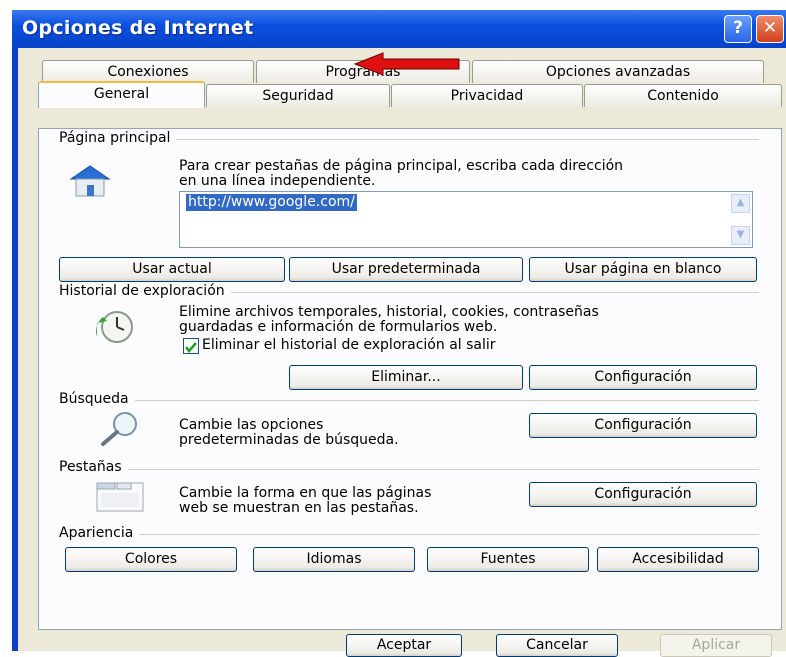 The image size is (786, 657). What do you see at coordinates (138, 28) in the screenshot?
I see `window-title: Opciones de Internet` at bounding box center [138, 28].